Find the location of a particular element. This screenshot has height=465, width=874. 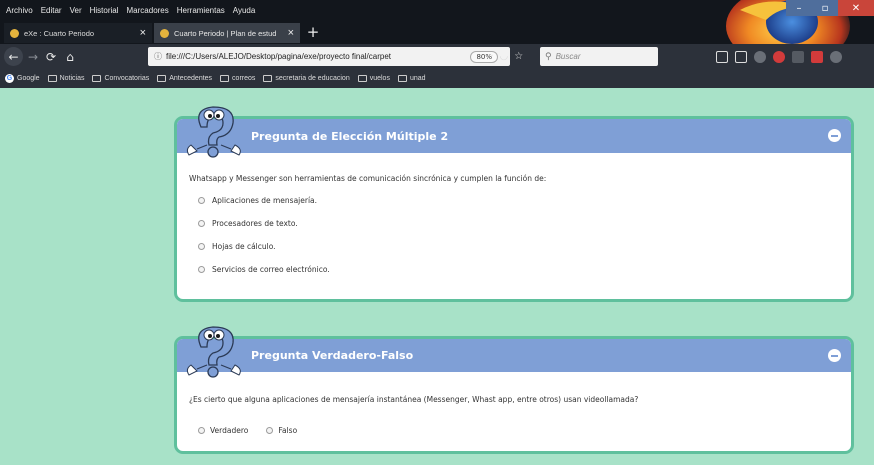

answer-option-true: Verdadero is located at coordinates (223, 430).